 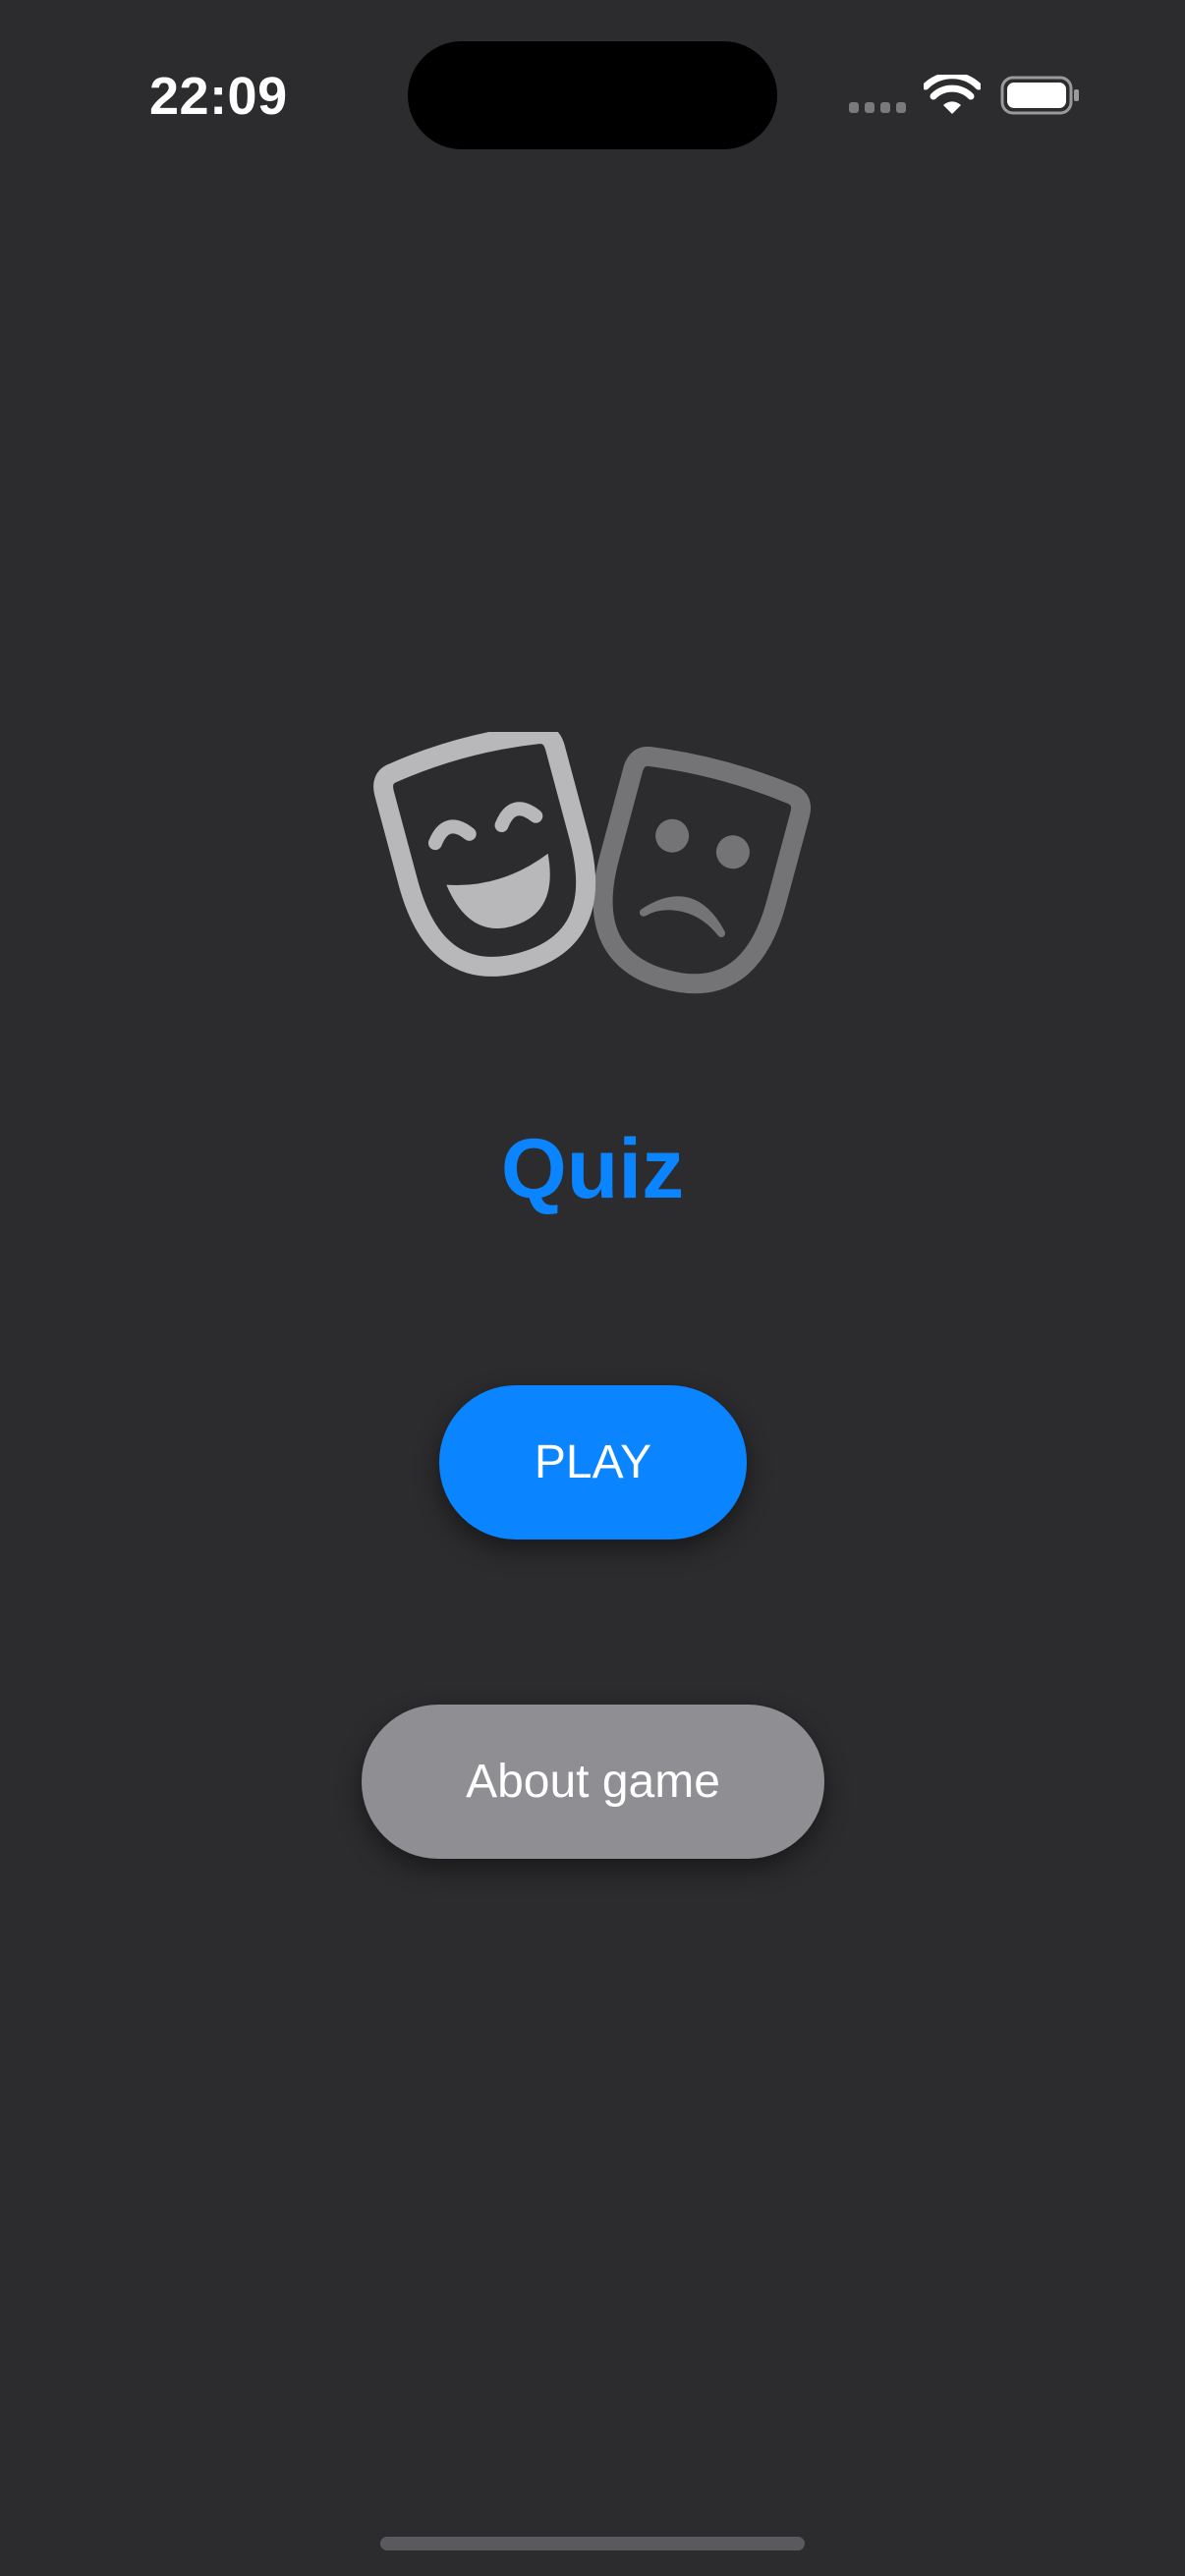 I want to click on play-button: PLAY, so click(x=593, y=1462).